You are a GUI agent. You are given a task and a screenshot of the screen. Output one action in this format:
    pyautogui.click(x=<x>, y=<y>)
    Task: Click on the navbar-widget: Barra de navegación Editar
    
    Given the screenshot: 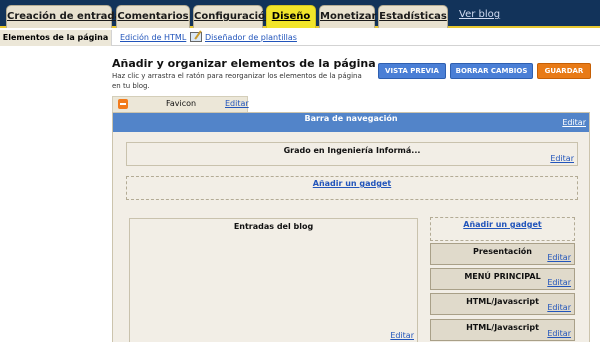 What is the action you would take?
    pyautogui.click(x=351, y=122)
    